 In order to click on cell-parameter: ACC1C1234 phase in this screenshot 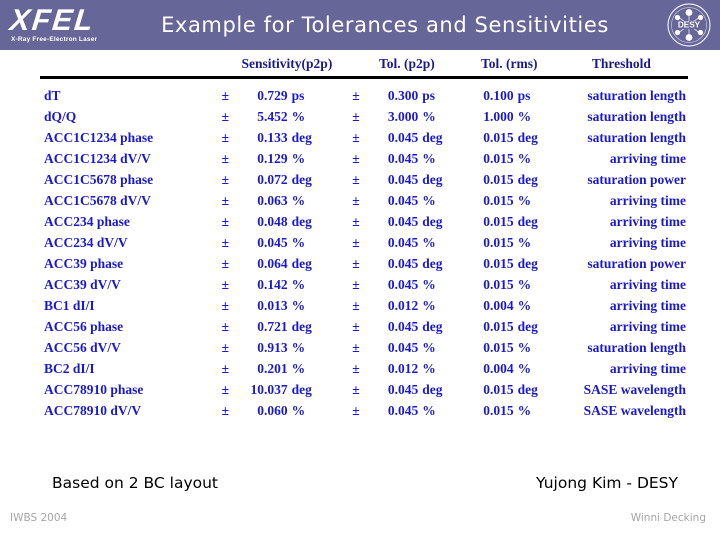, I will do `click(99, 137)`.